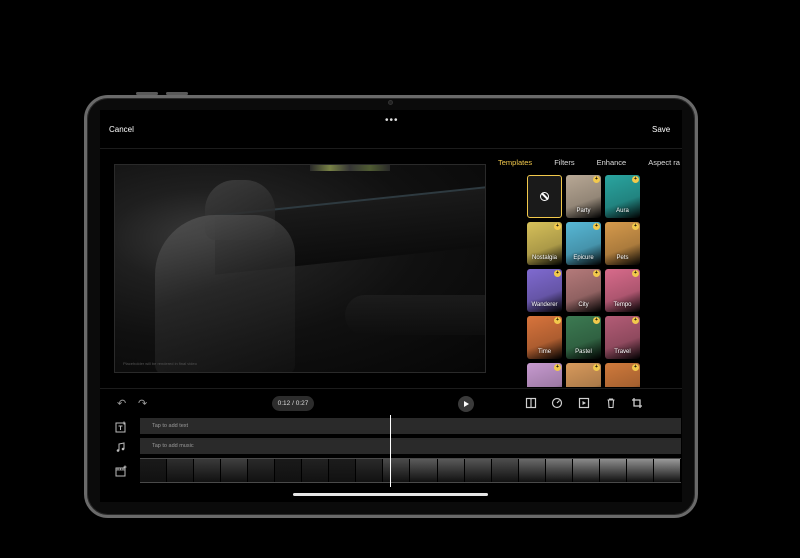 This screenshot has height=558, width=800. Describe the element at coordinates (583, 258) in the screenshot. I see `template-label: Epicure` at that location.